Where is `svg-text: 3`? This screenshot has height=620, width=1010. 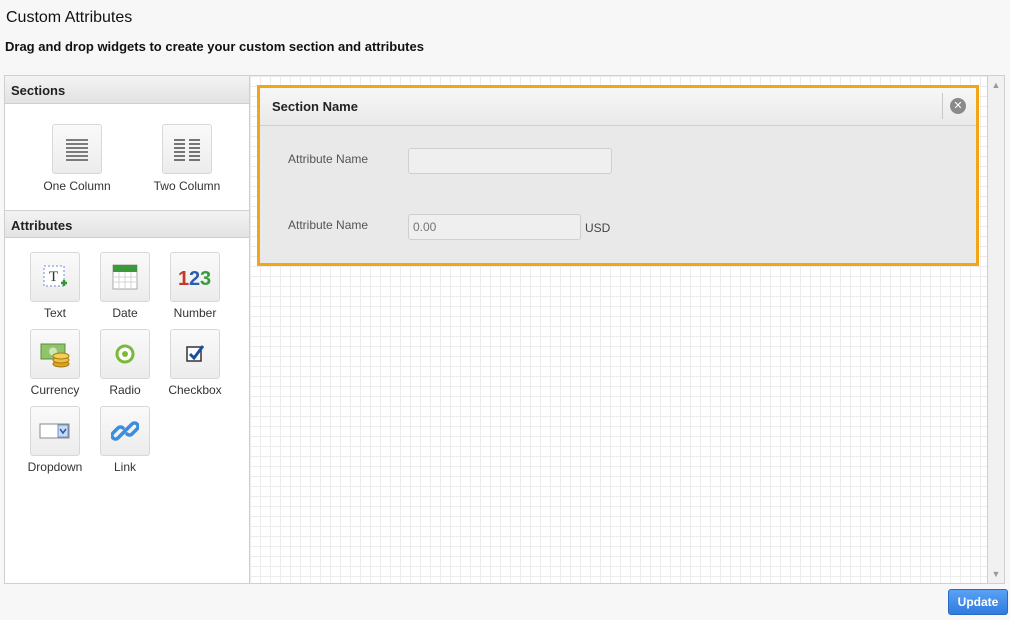
svg-text: 3 is located at coordinates (205, 278).